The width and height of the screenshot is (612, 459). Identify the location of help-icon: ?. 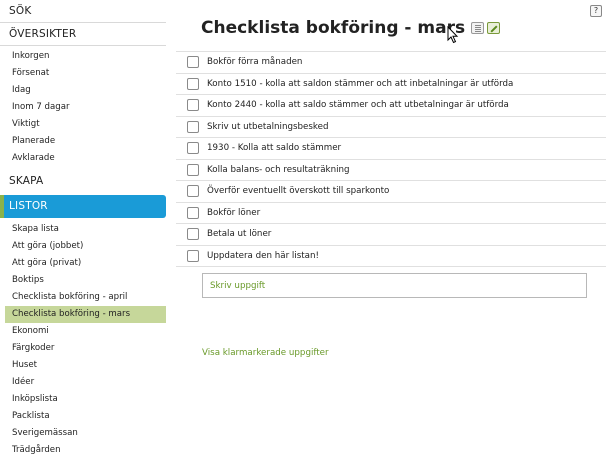
(596, 11).